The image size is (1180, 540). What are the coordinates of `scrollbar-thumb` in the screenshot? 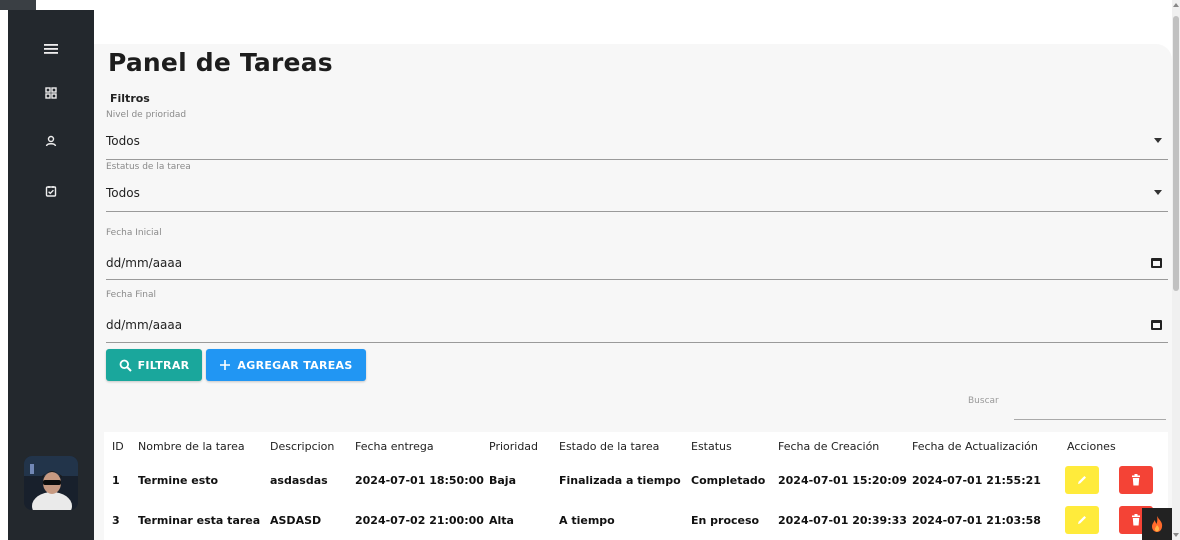 It's located at (1176, 153).